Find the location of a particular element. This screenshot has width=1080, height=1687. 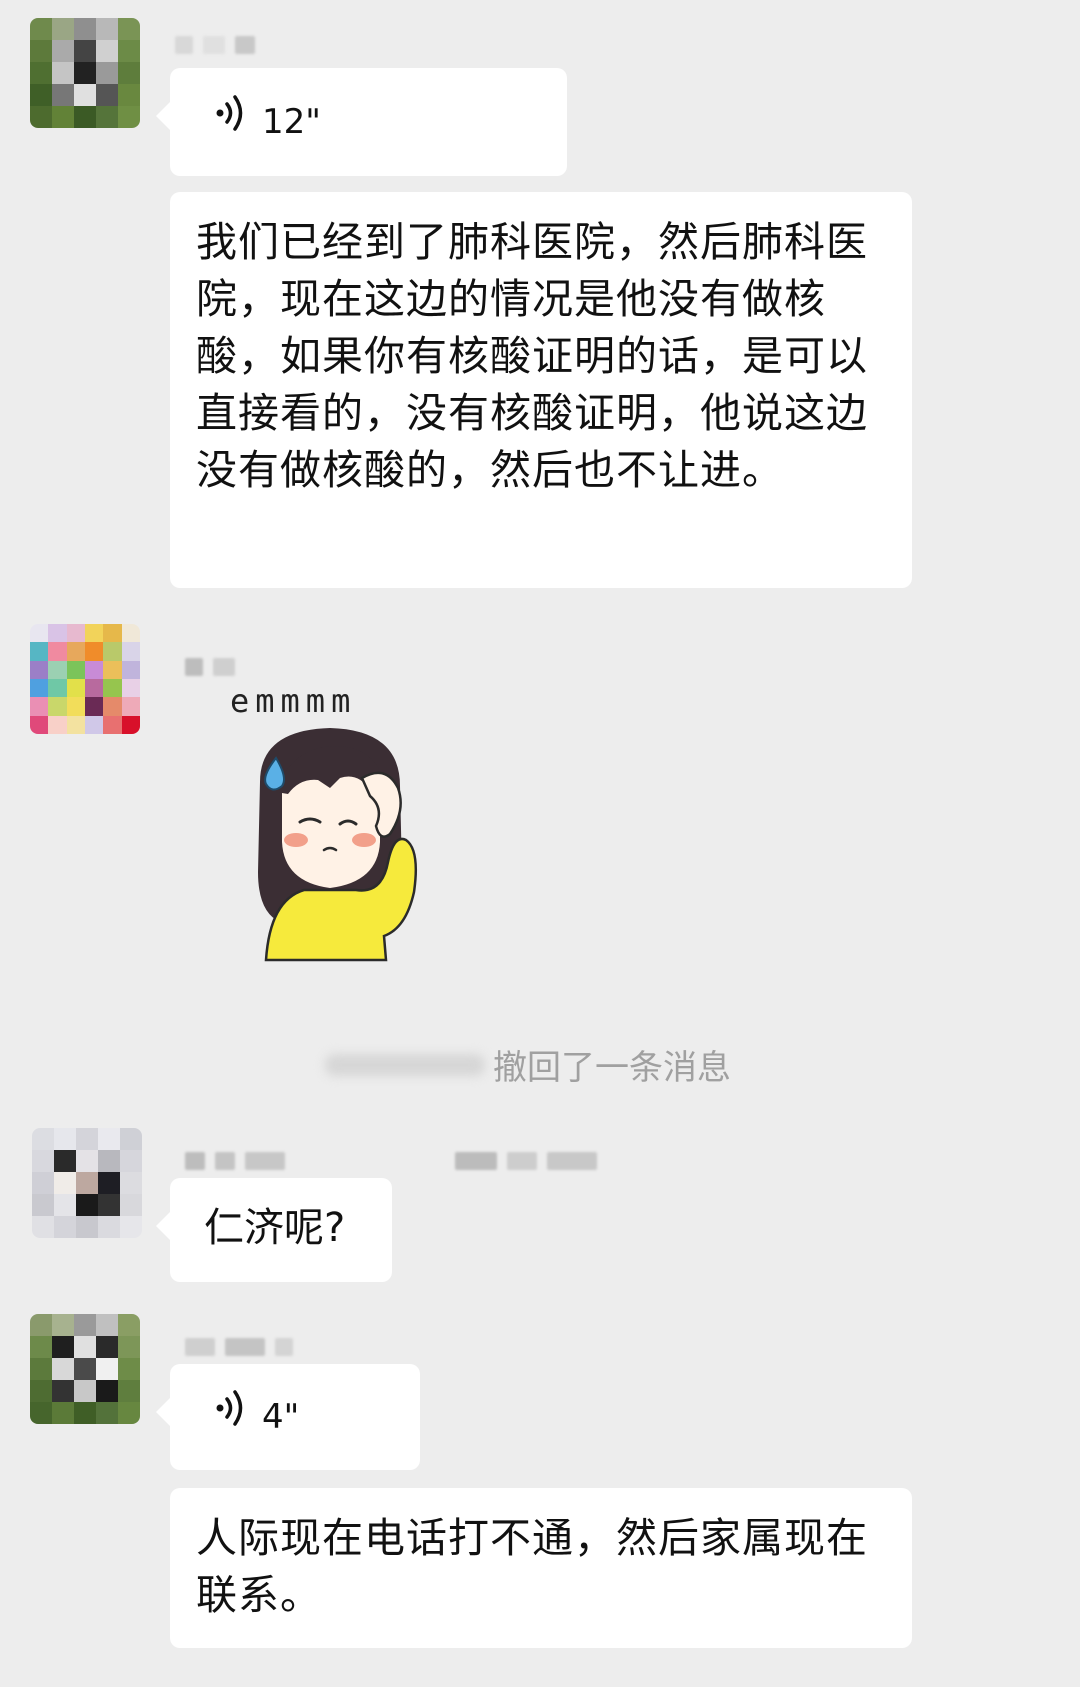

voice-message-bubble: 4" is located at coordinates (288, 1417).